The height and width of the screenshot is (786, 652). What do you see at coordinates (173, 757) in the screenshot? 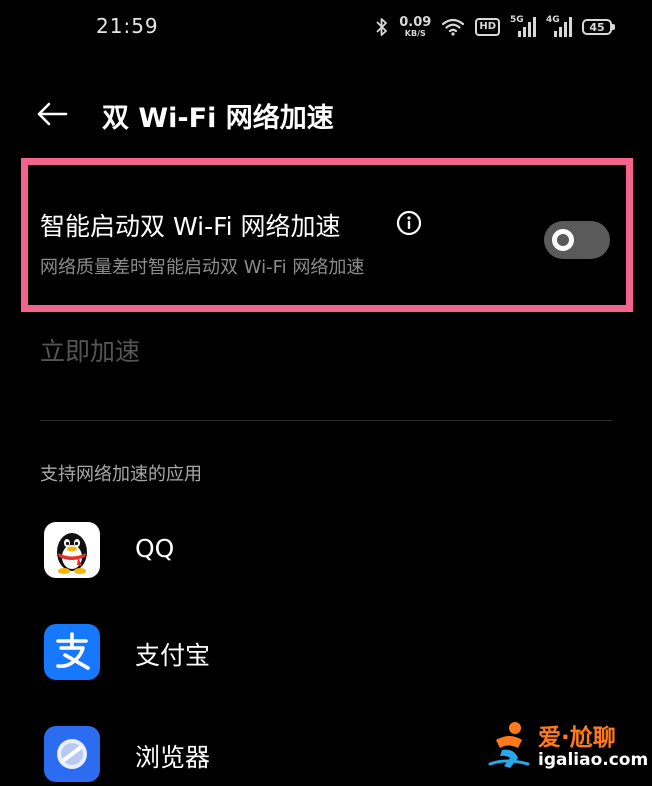
I see `app-name-browser: 浏览器` at bounding box center [173, 757].